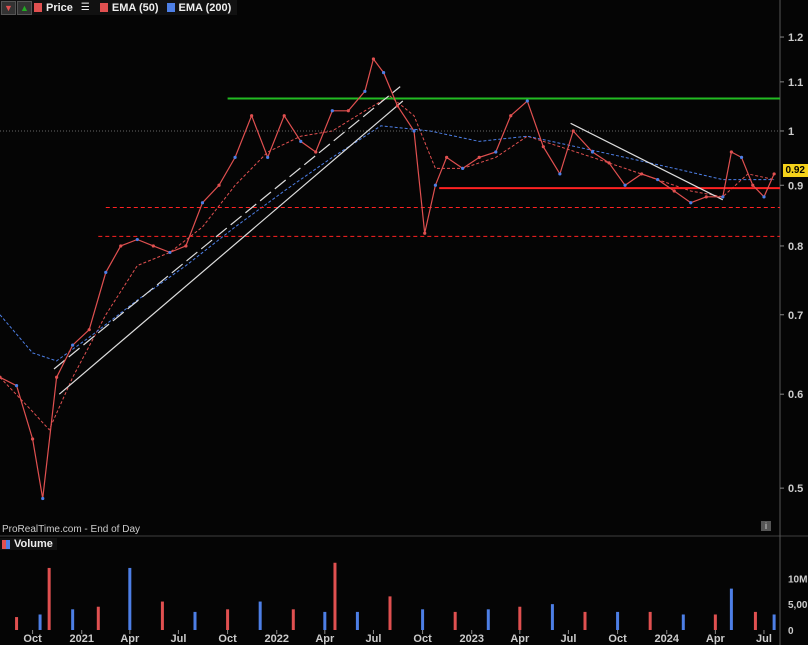  I want to click on y-tick-label: 1, so click(791, 132).